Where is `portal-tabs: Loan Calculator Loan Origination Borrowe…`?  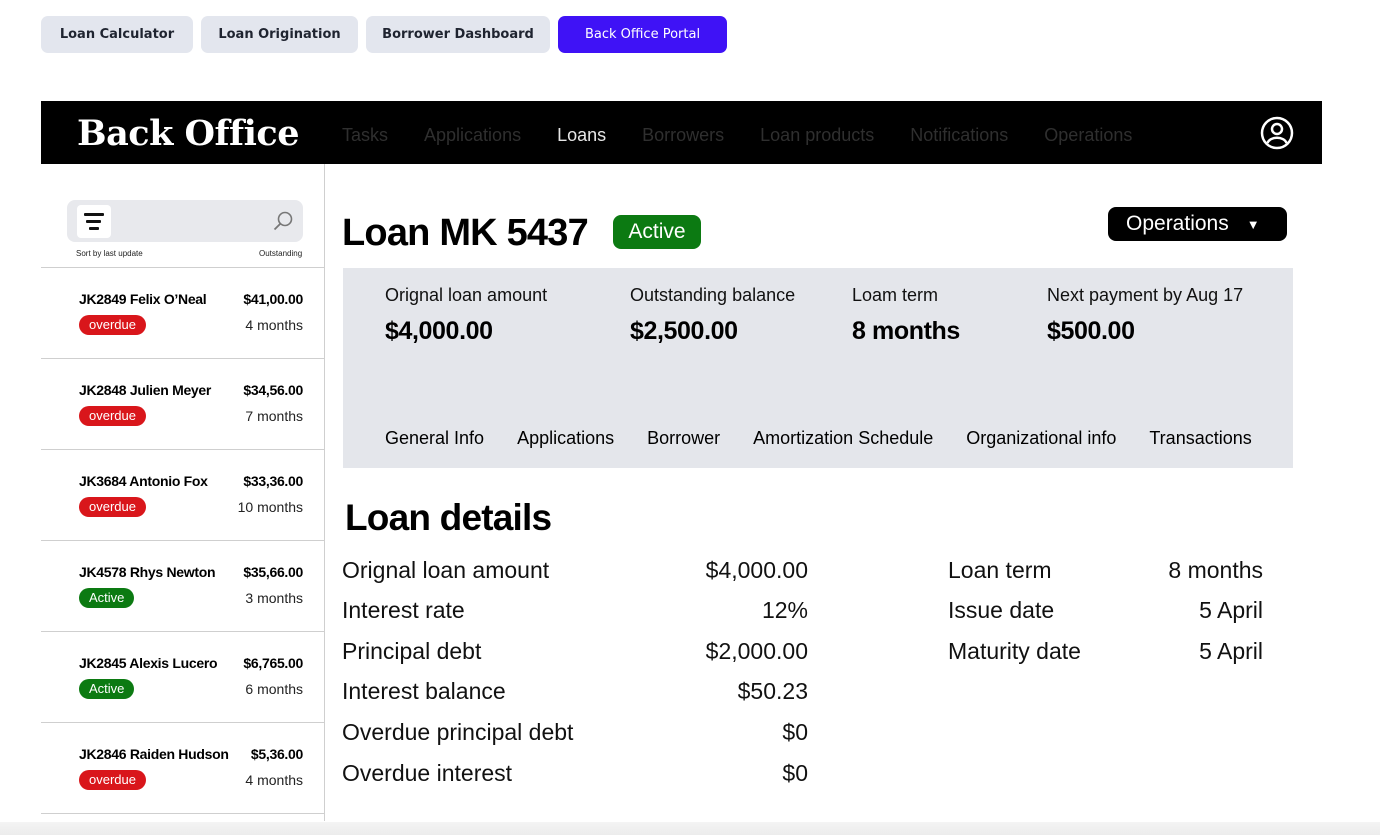
portal-tabs: Loan Calculator Loan Origination Borrowe… is located at coordinates (384, 34).